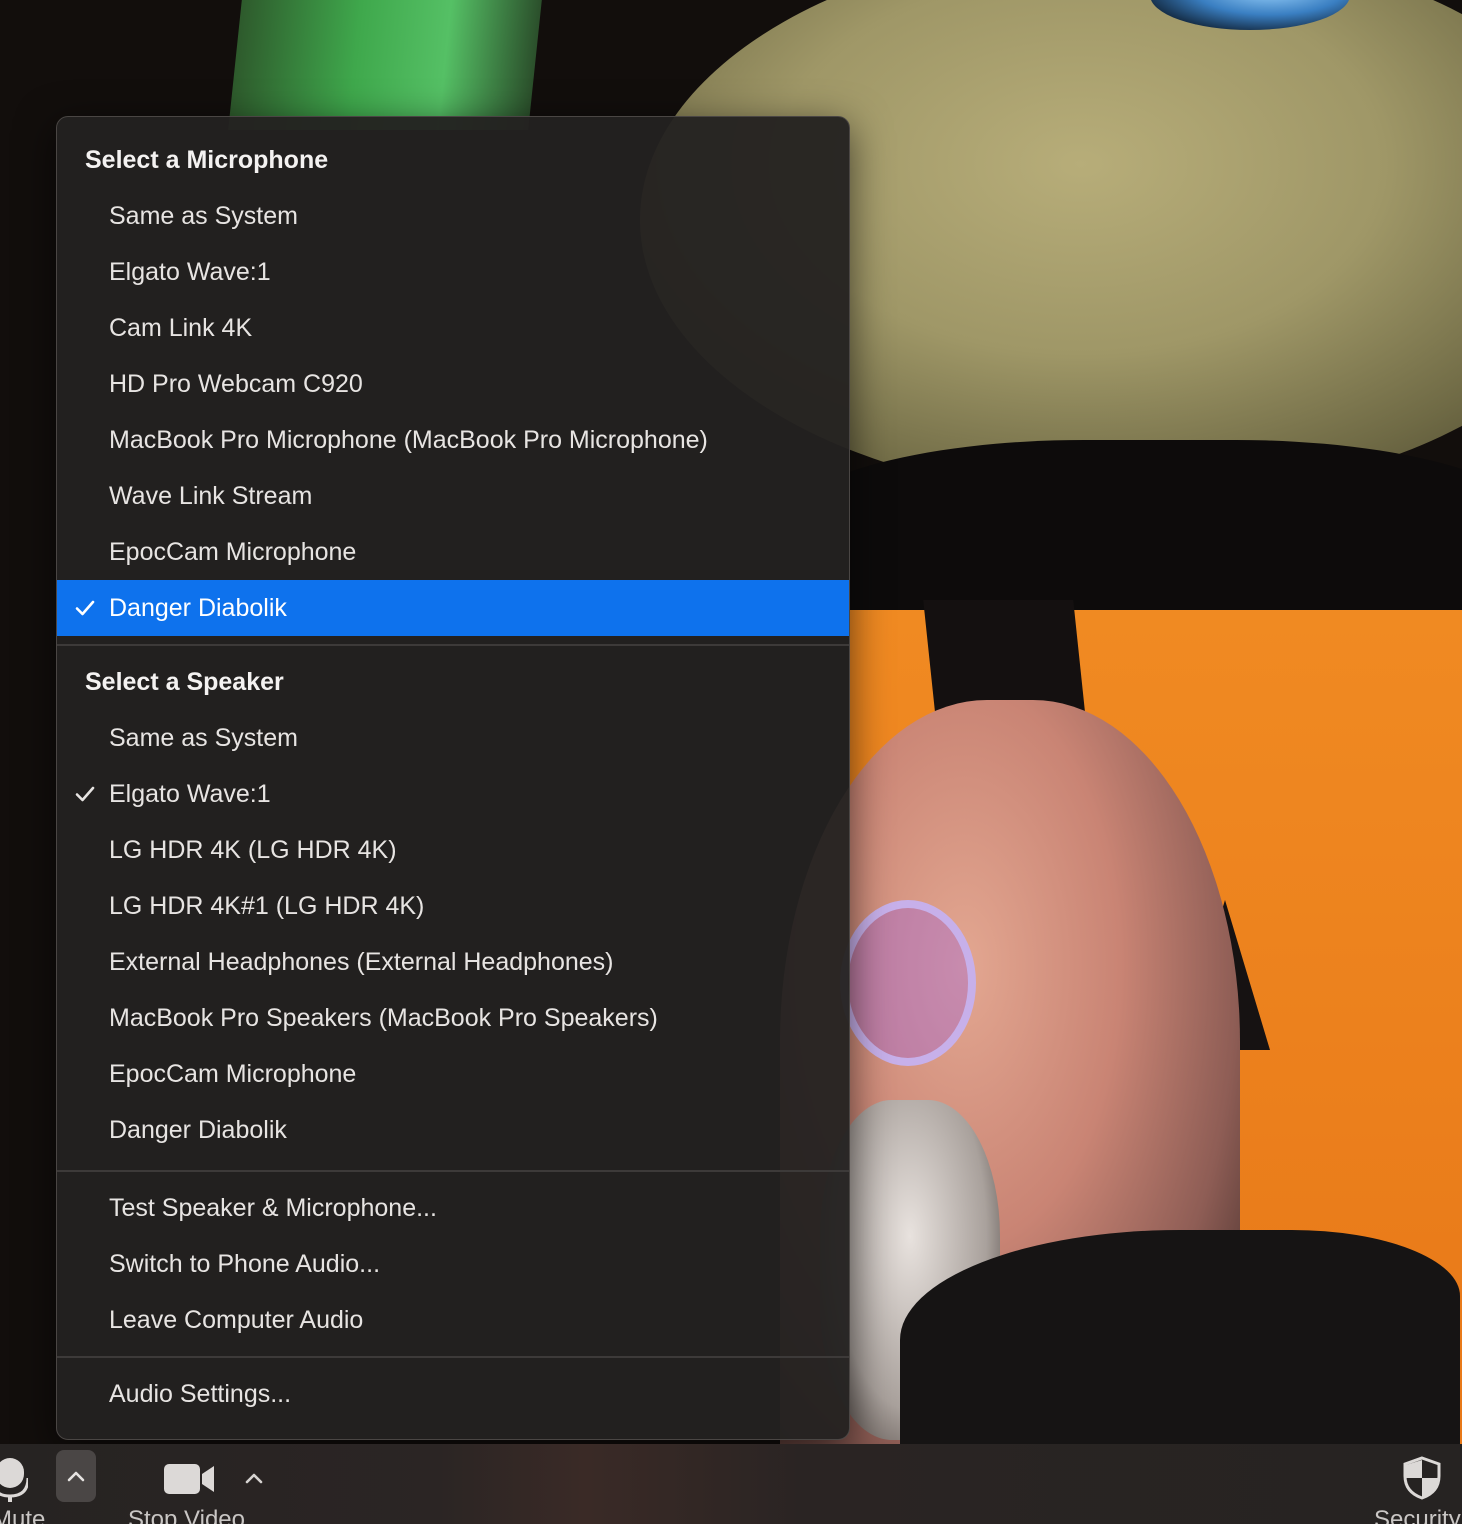 The width and height of the screenshot is (1462, 1524). I want to click on menu-item-label: LG HDR 4K#1 (LG HDR 4K), so click(267, 906).